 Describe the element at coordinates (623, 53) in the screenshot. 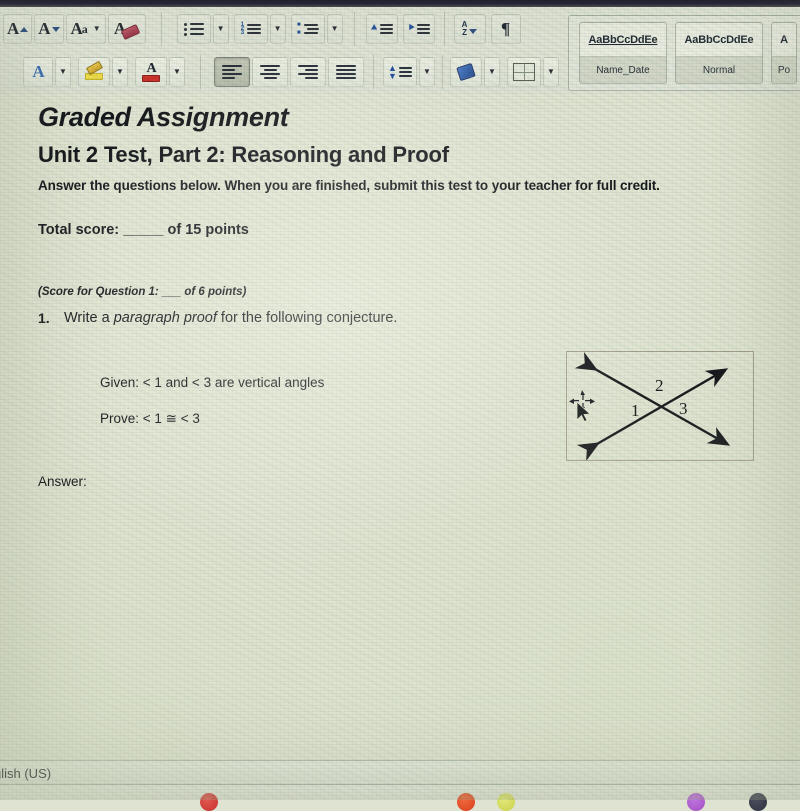

I see `style-item-name-date: AaBbCcDdEe Name_Date` at that location.